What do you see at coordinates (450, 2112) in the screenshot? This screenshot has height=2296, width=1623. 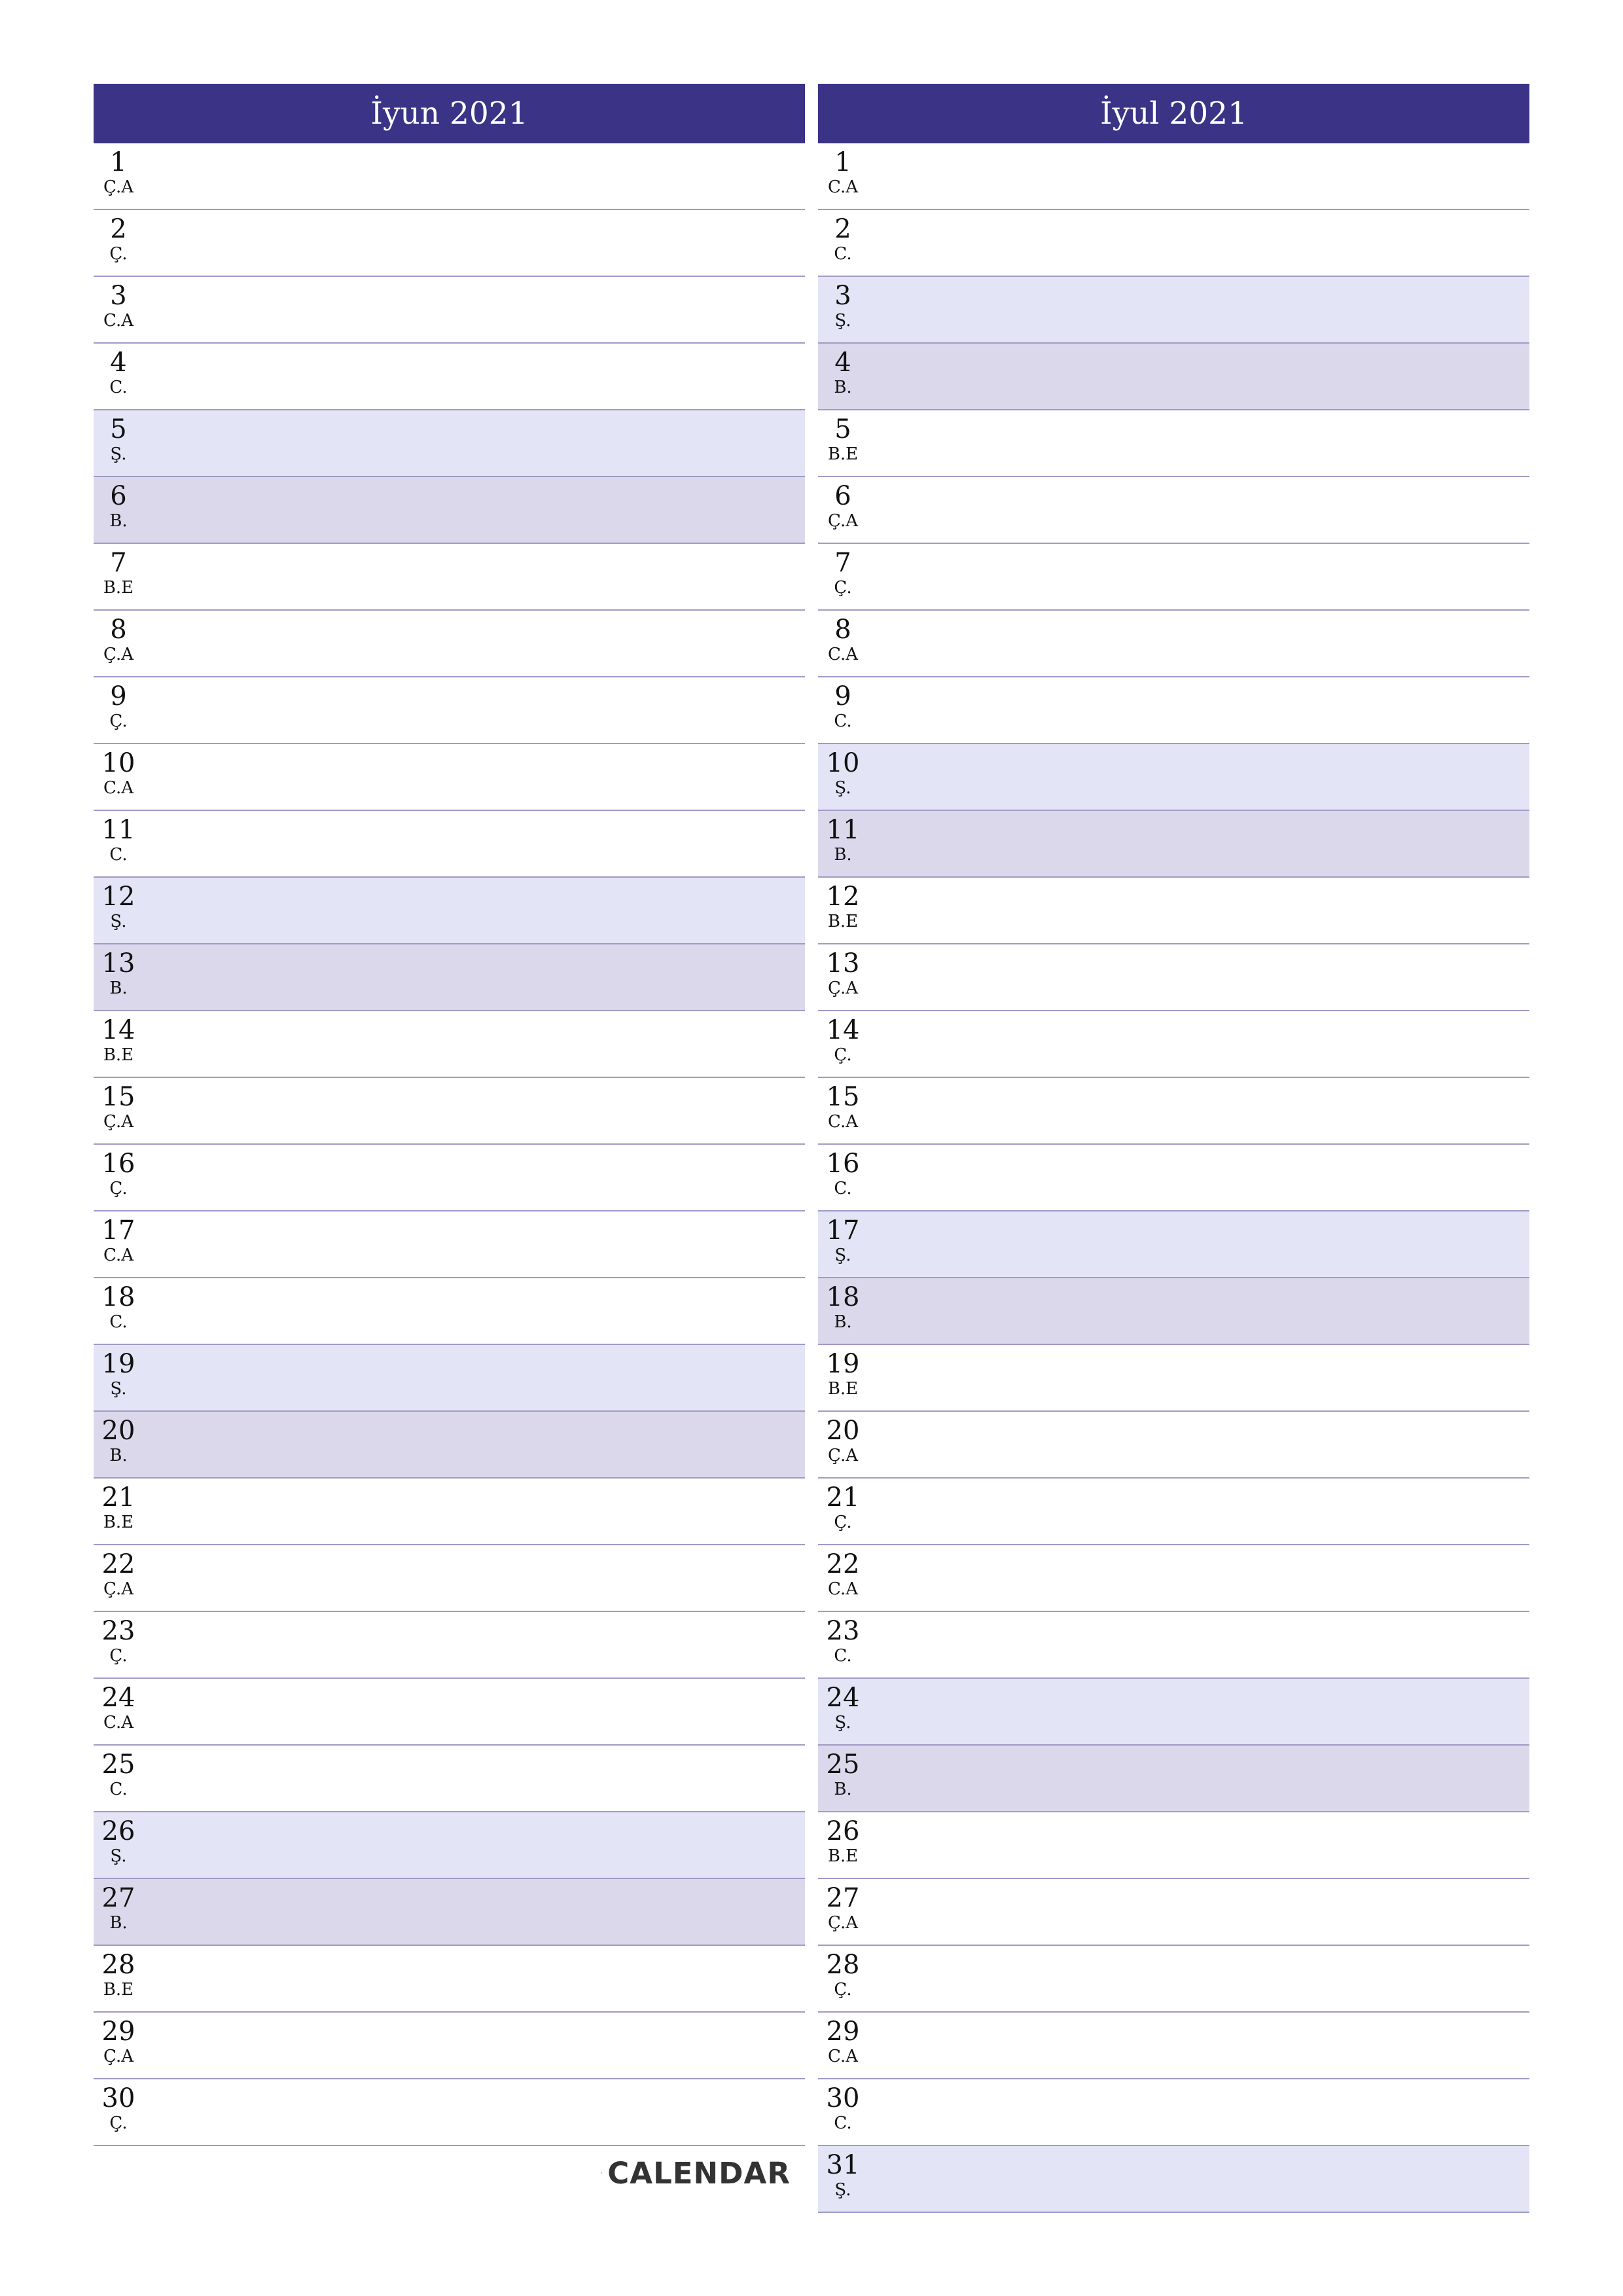 I see `day-row: 30 Ç.` at bounding box center [450, 2112].